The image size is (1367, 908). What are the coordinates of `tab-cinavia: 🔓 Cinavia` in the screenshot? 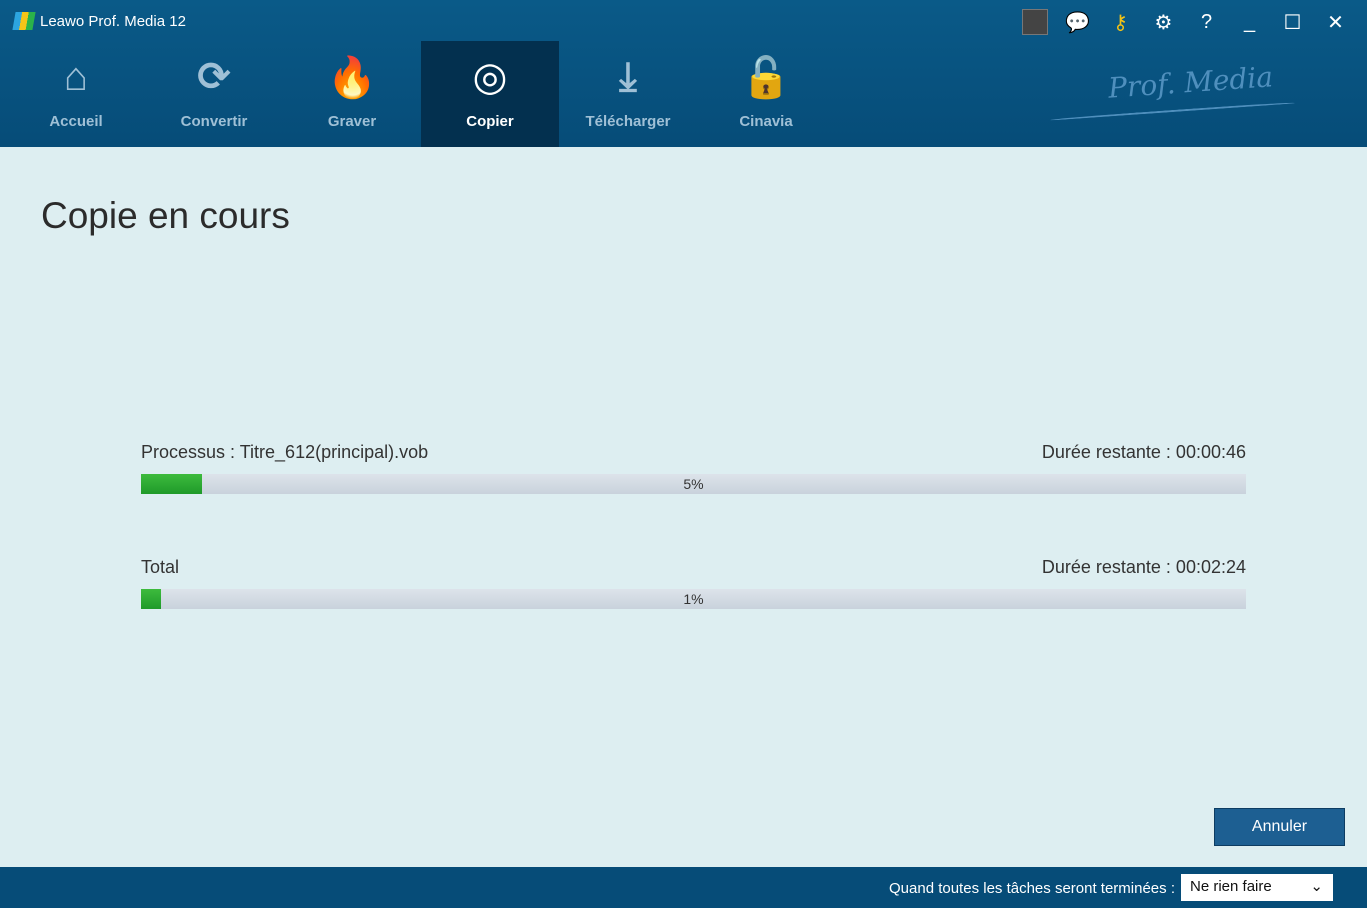 It's located at (766, 94).